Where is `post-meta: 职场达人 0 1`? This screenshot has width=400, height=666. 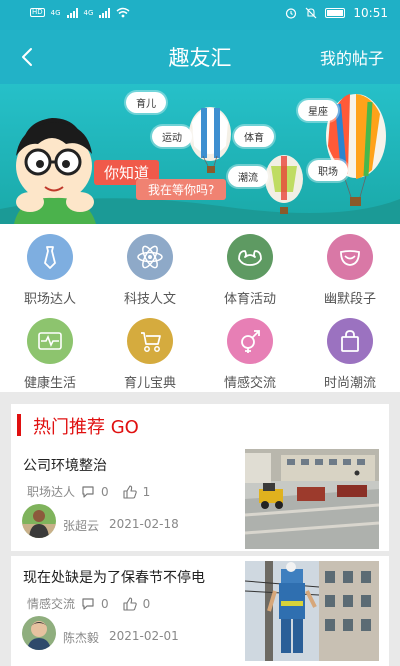
post-meta: 职场达人 0 1 is located at coordinates (88, 491).